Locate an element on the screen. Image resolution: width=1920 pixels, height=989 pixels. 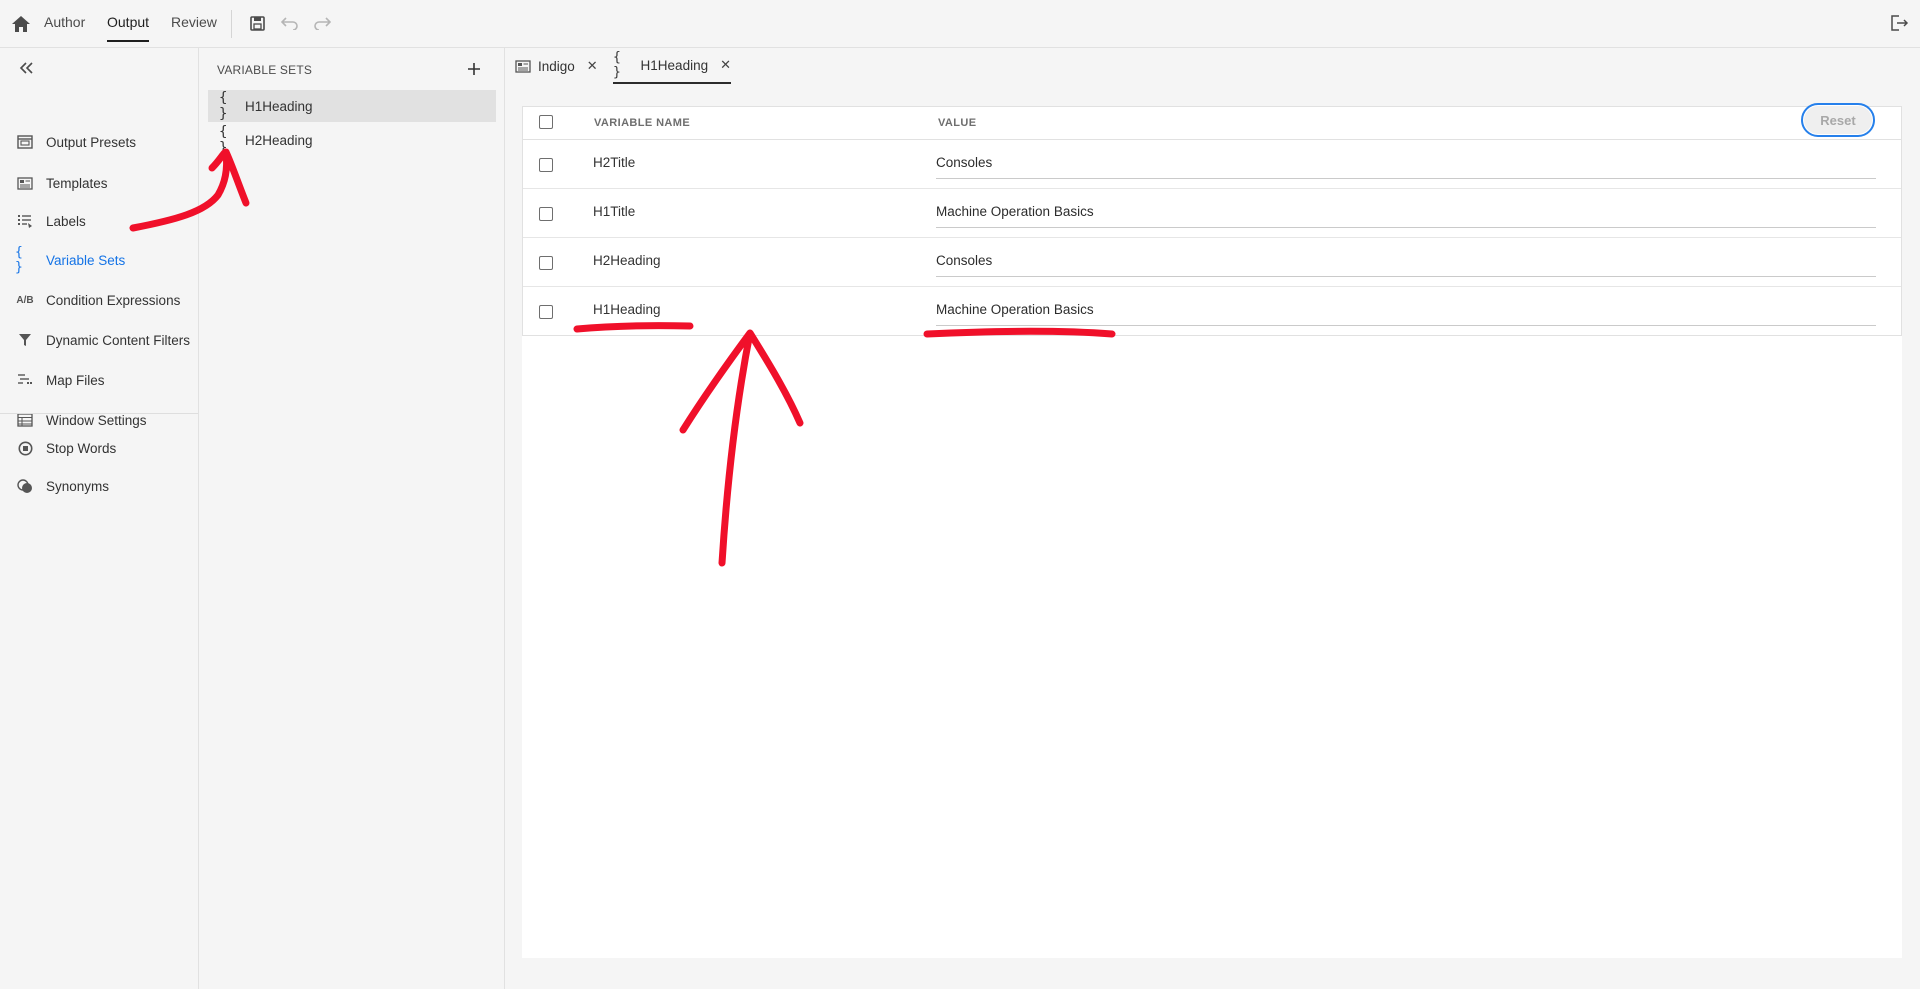
nav-label: Synonyms is located at coordinates (78, 486).